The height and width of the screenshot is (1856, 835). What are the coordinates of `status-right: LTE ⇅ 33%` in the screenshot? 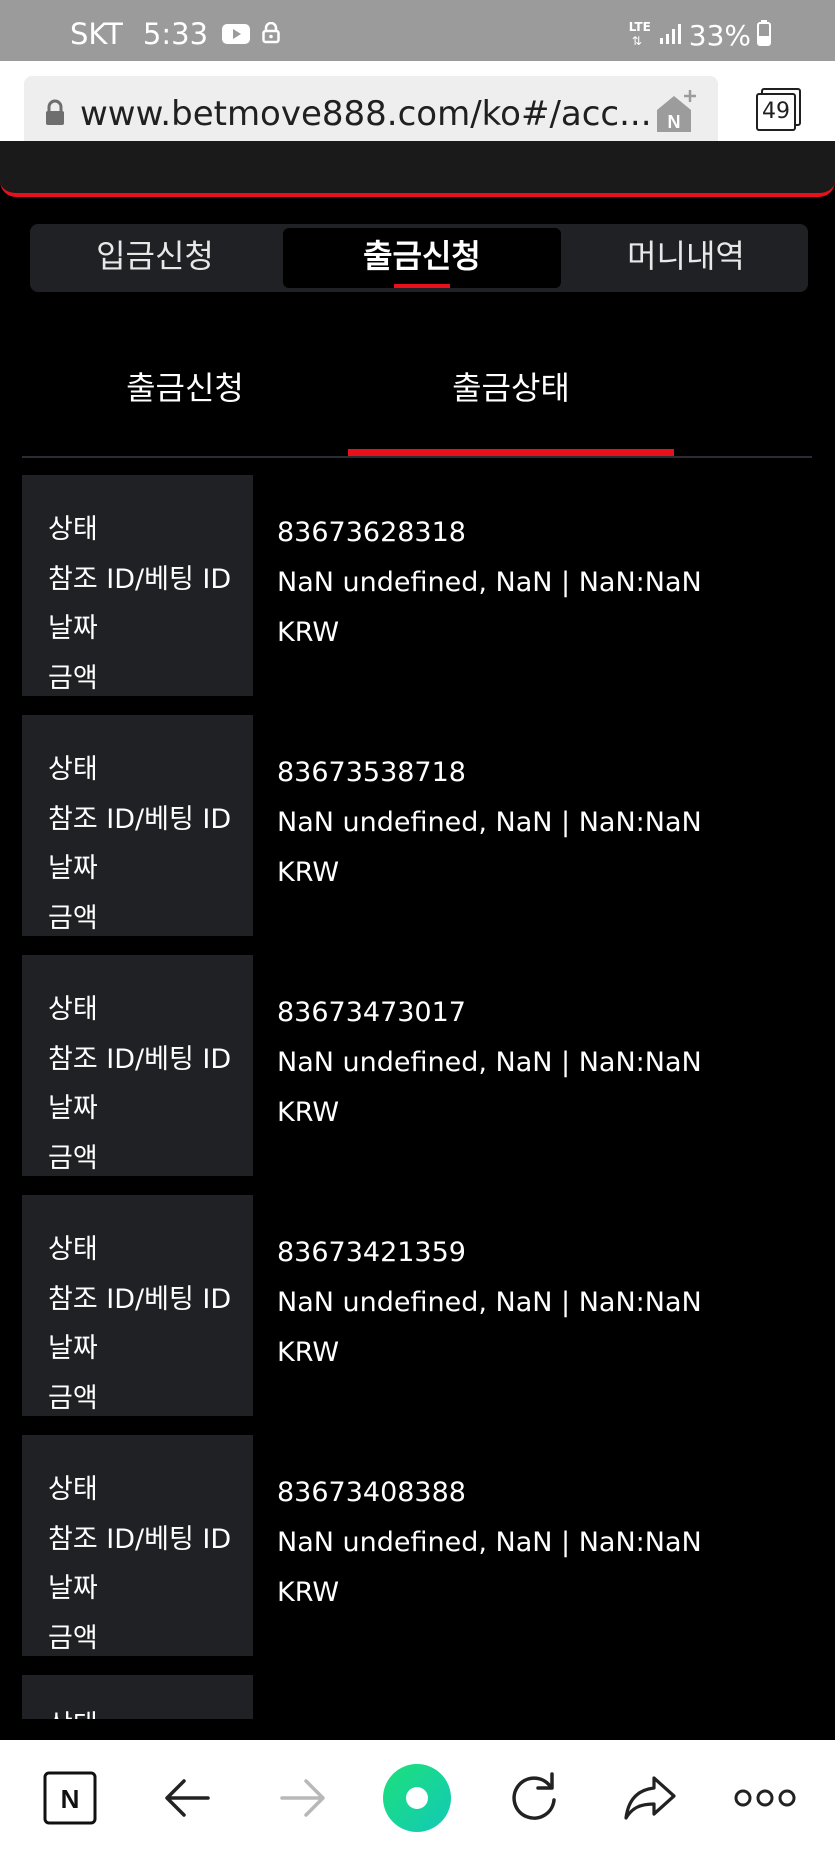 It's located at (700, 35).